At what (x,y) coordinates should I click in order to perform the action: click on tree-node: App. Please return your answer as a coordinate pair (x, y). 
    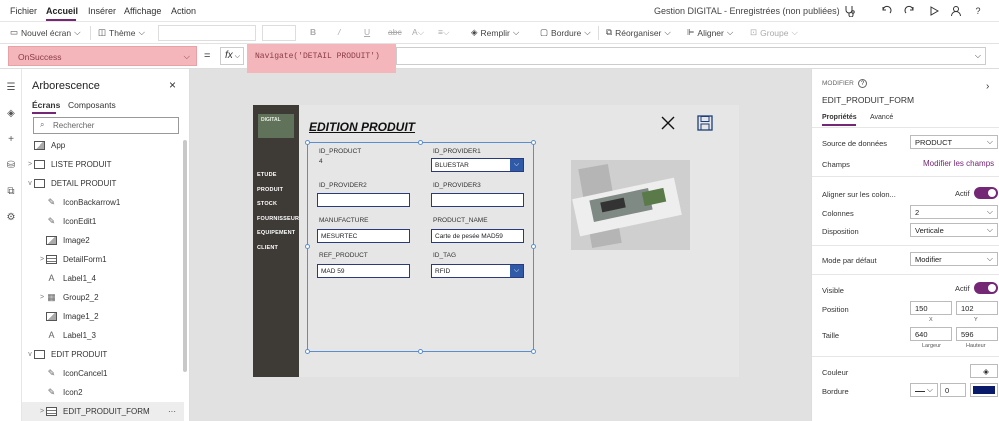
    Looking at the image, I should click on (103, 145).